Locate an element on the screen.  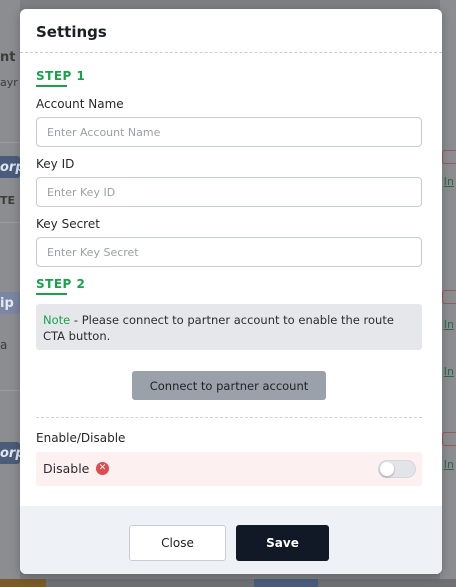
toggle-knob is located at coordinates (387, 469).